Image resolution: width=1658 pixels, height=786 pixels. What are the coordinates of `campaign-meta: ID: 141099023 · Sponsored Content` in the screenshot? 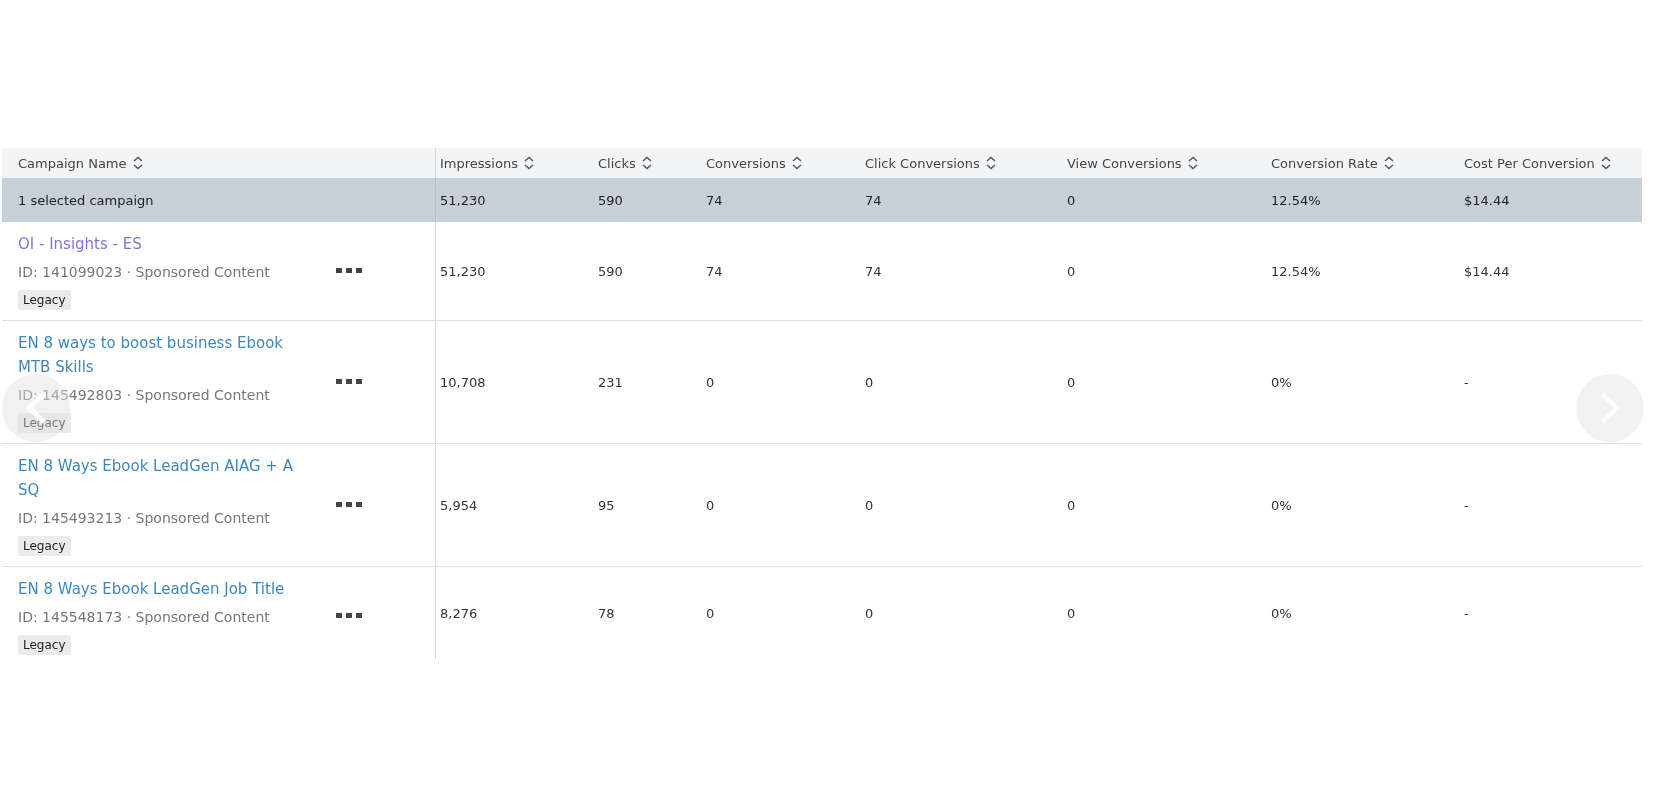 It's located at (144, 272).